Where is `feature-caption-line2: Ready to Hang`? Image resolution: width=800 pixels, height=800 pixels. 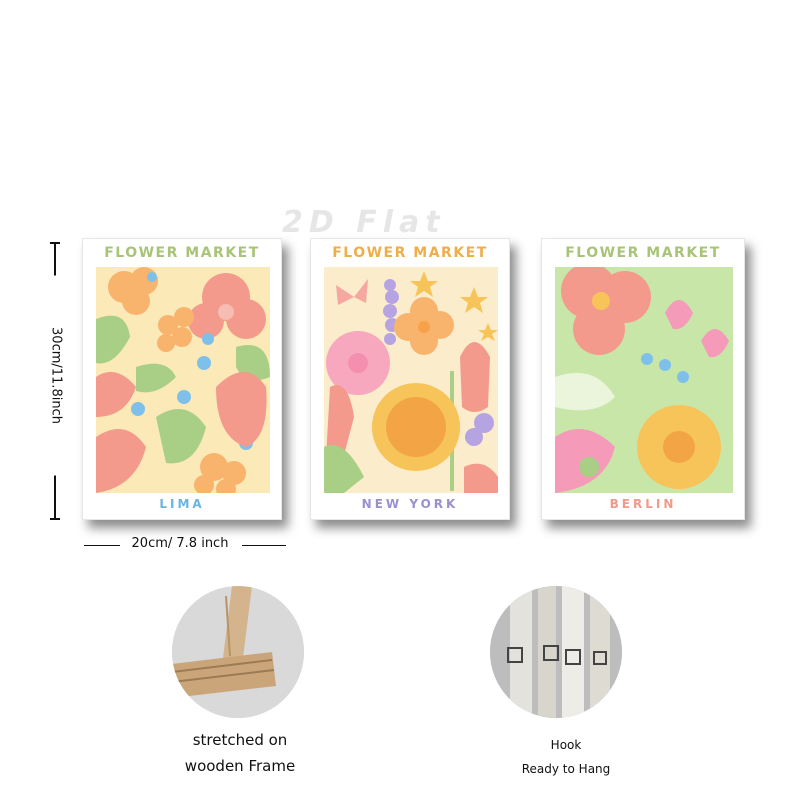 feature-caption-line2: Ready to Hang is located at coordinates (566, 769).